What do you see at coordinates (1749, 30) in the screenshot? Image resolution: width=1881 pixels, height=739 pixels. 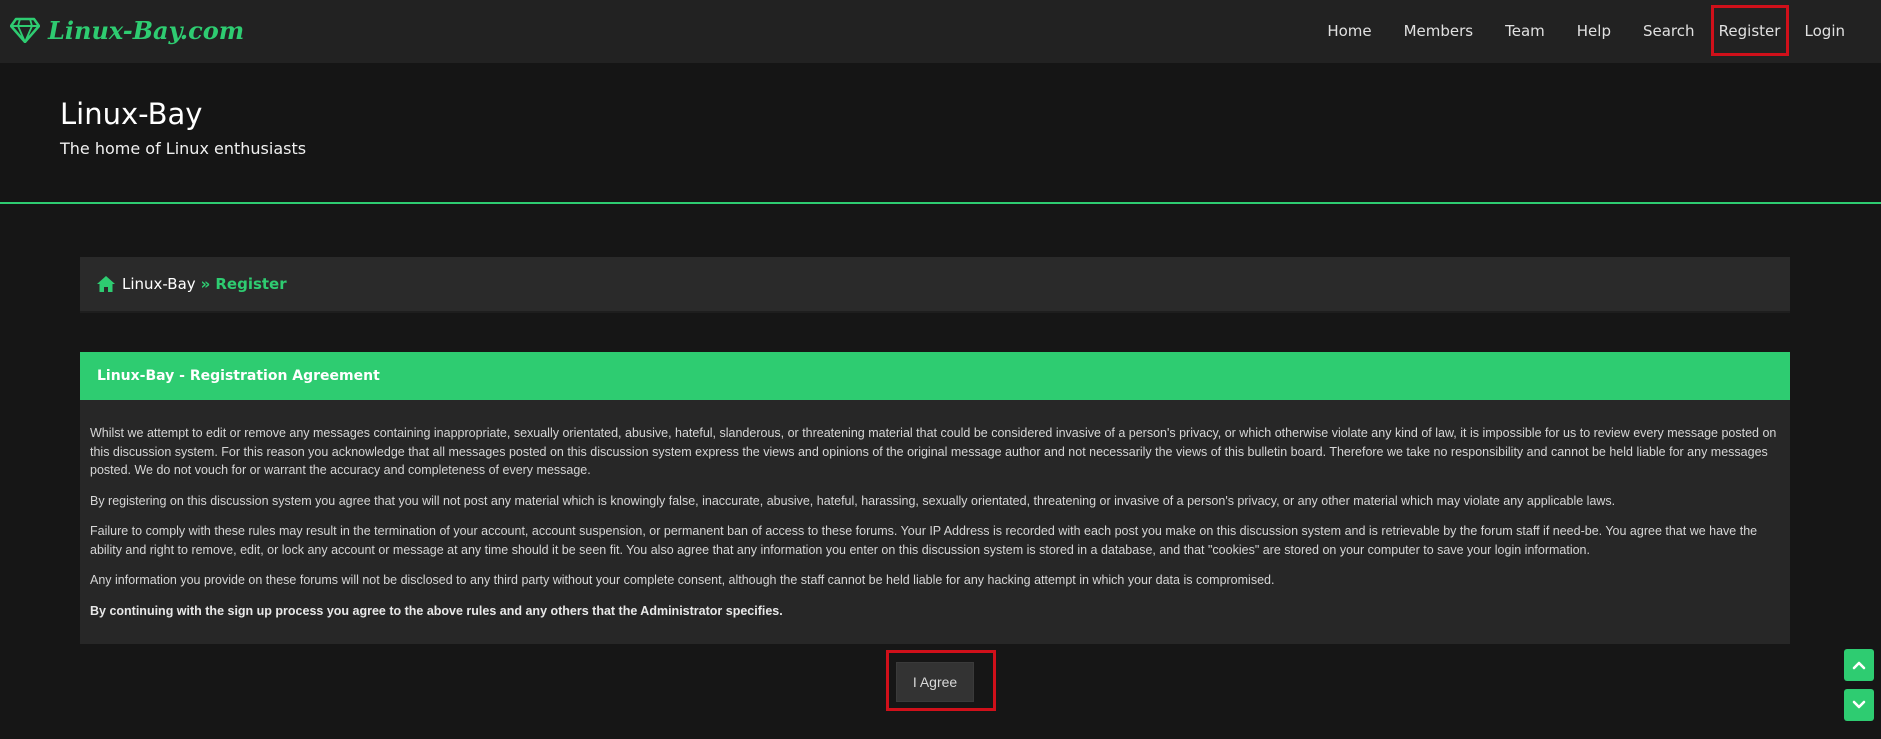 I see `nav-register: Register` at bounding box center [1749, 30].